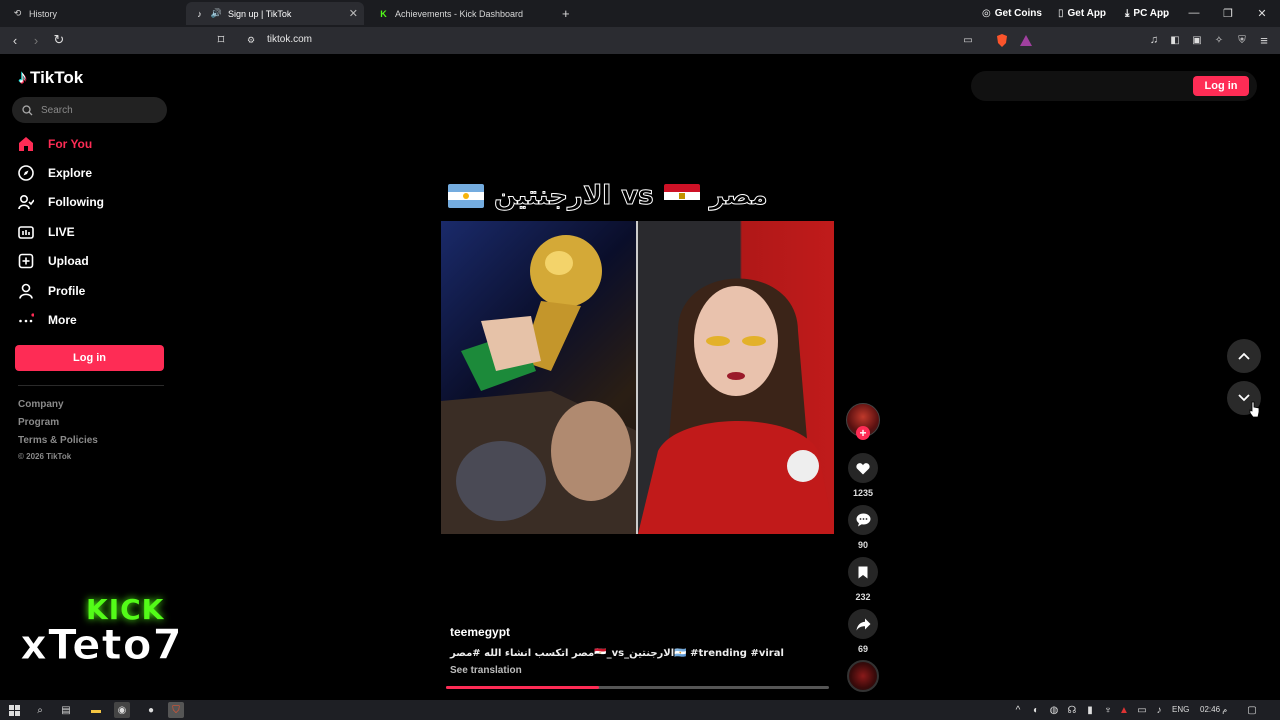 This screenshot has height=720, width=1280. Describe the element at coordinates (122, 710) in the screenshot. I see `app-icon: ◉` at that location.